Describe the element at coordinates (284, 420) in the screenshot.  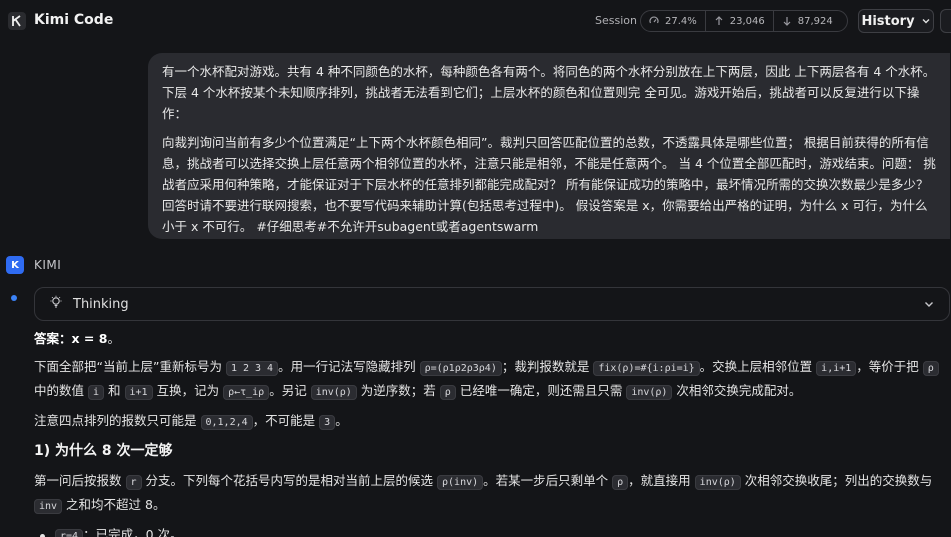
I see `text: ，不可能是` at that location.